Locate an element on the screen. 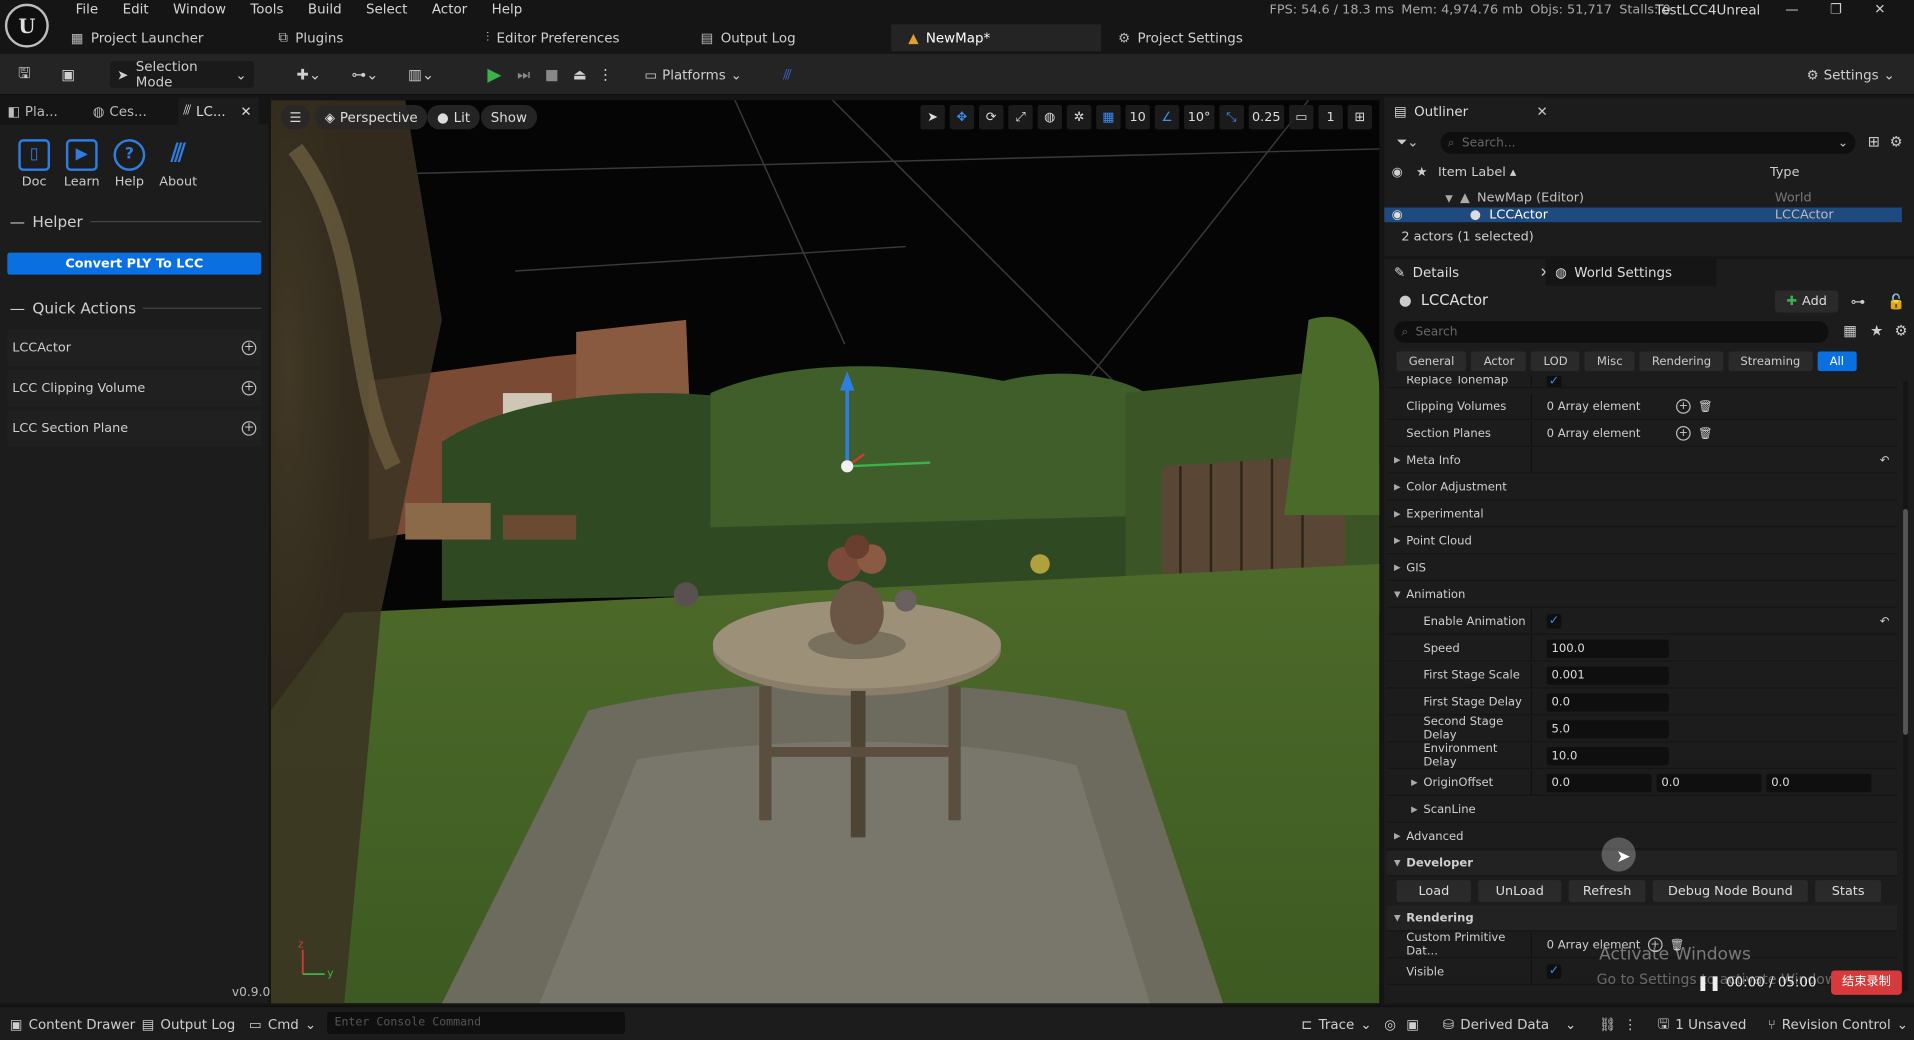 The width and height of the screenshot is (1914, 1040). trace-dropdown: ⊏ Trace ⌄ is located at coordinates (1336, 1024).